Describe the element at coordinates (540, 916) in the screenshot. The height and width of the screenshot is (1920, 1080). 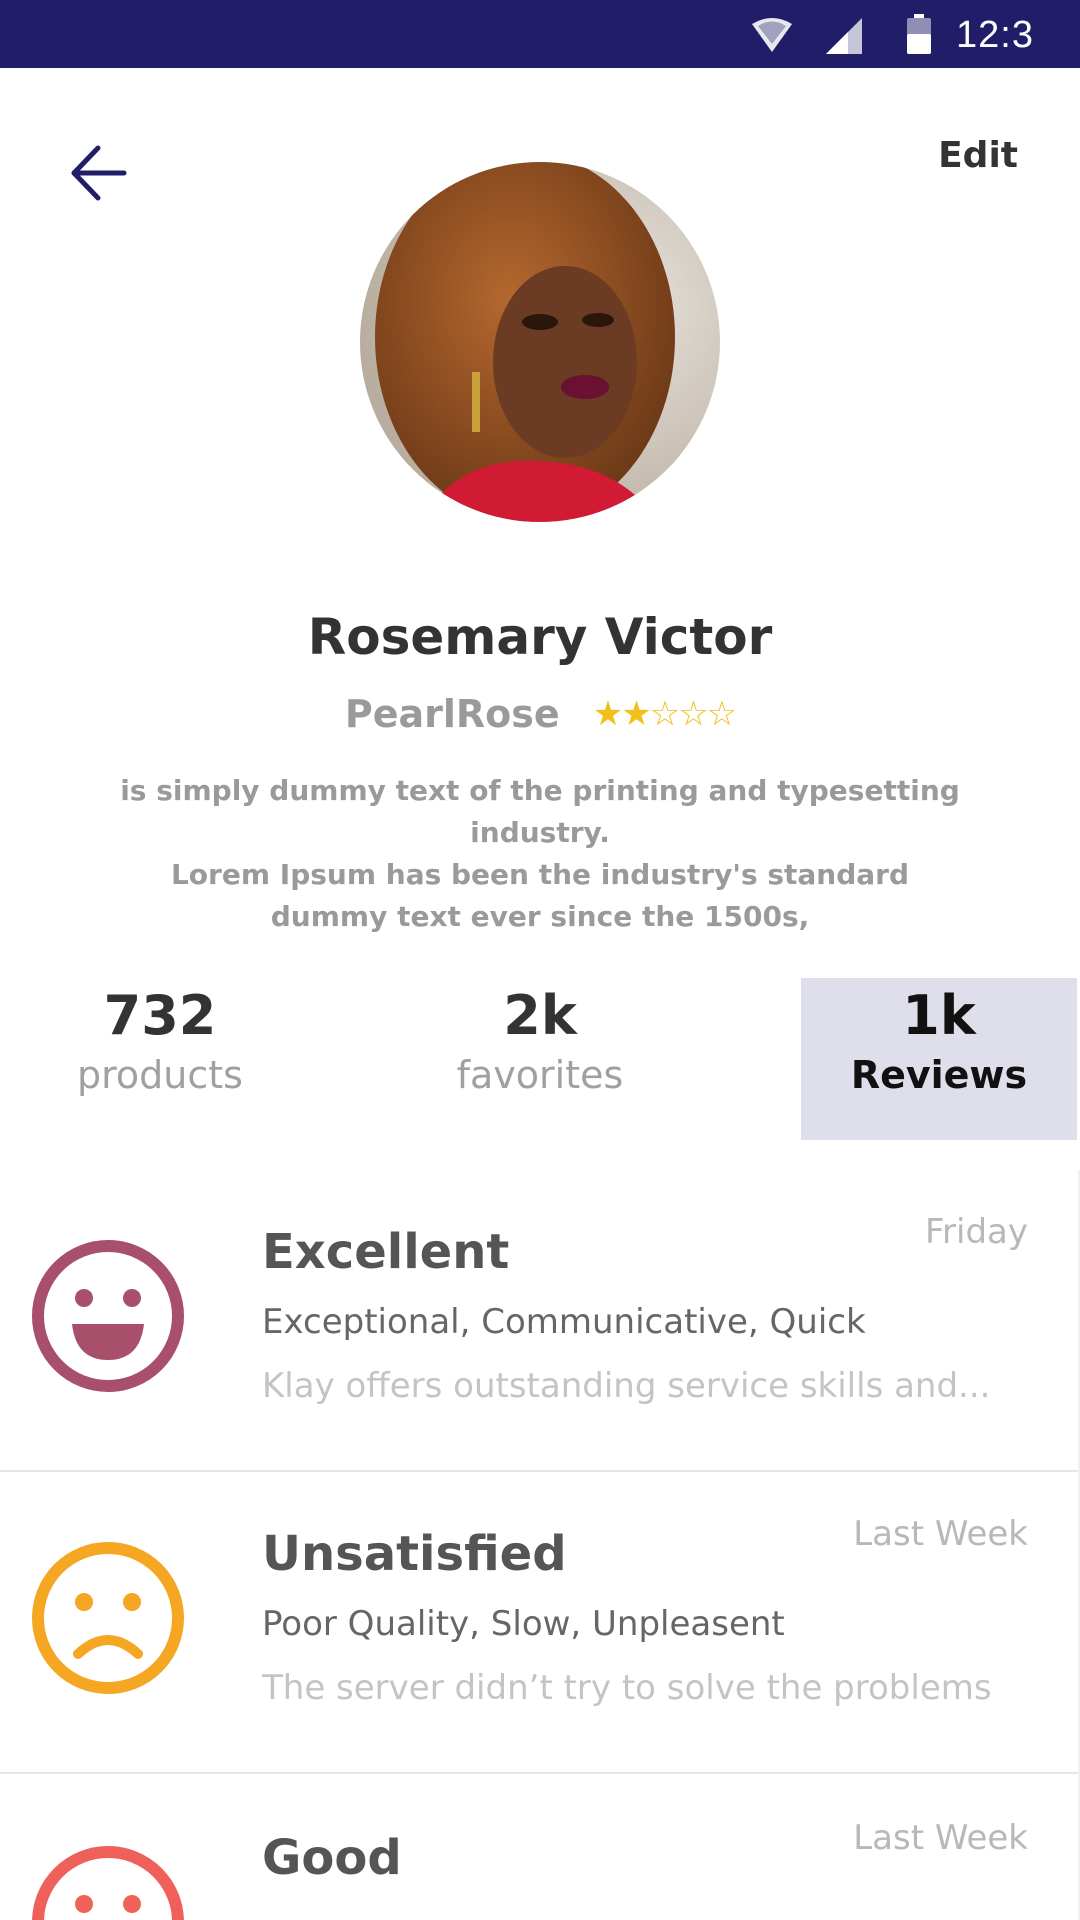
I see `bio-line: dummy text ever since the 1500s,` at that location.